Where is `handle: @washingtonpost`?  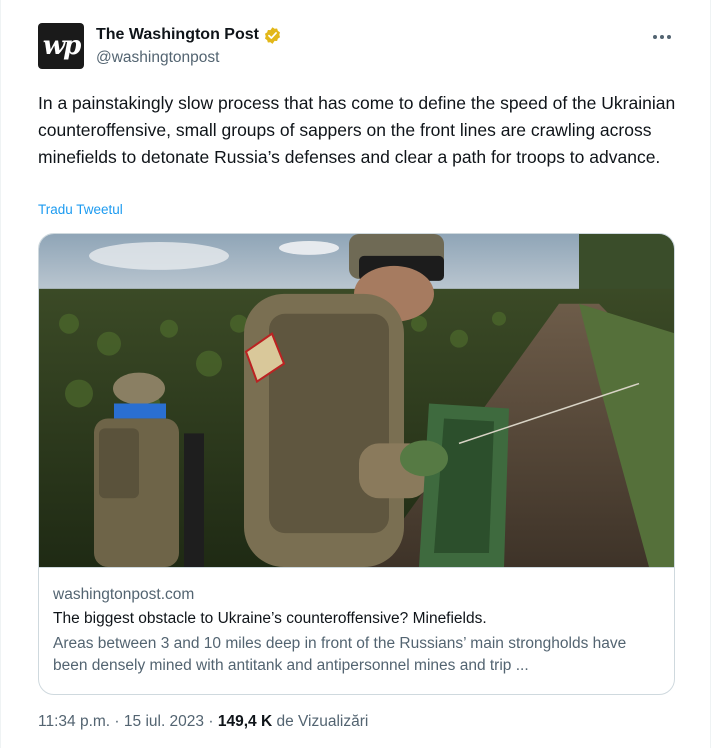
handle: @washingtonpost is located at coordinates (189, 58).